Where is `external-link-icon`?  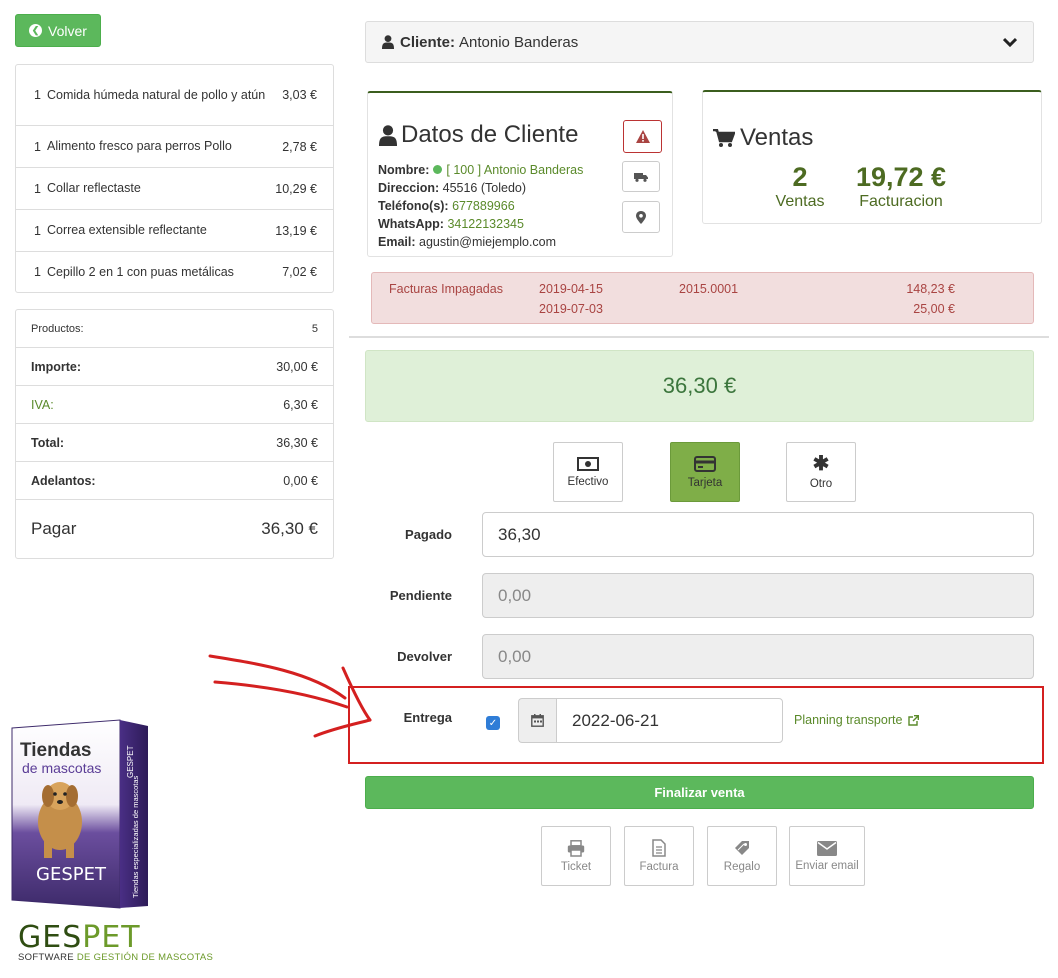 external-link-icon is located at coordinates (914, 720).